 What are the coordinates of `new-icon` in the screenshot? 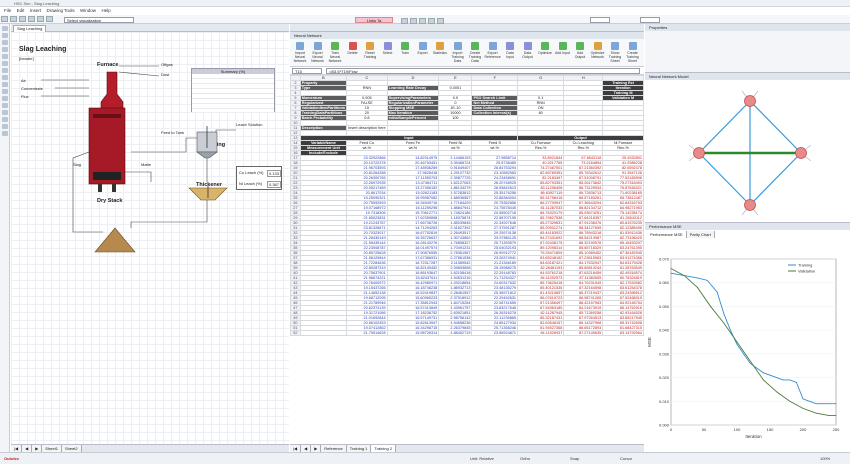 It's located at (4, 19).